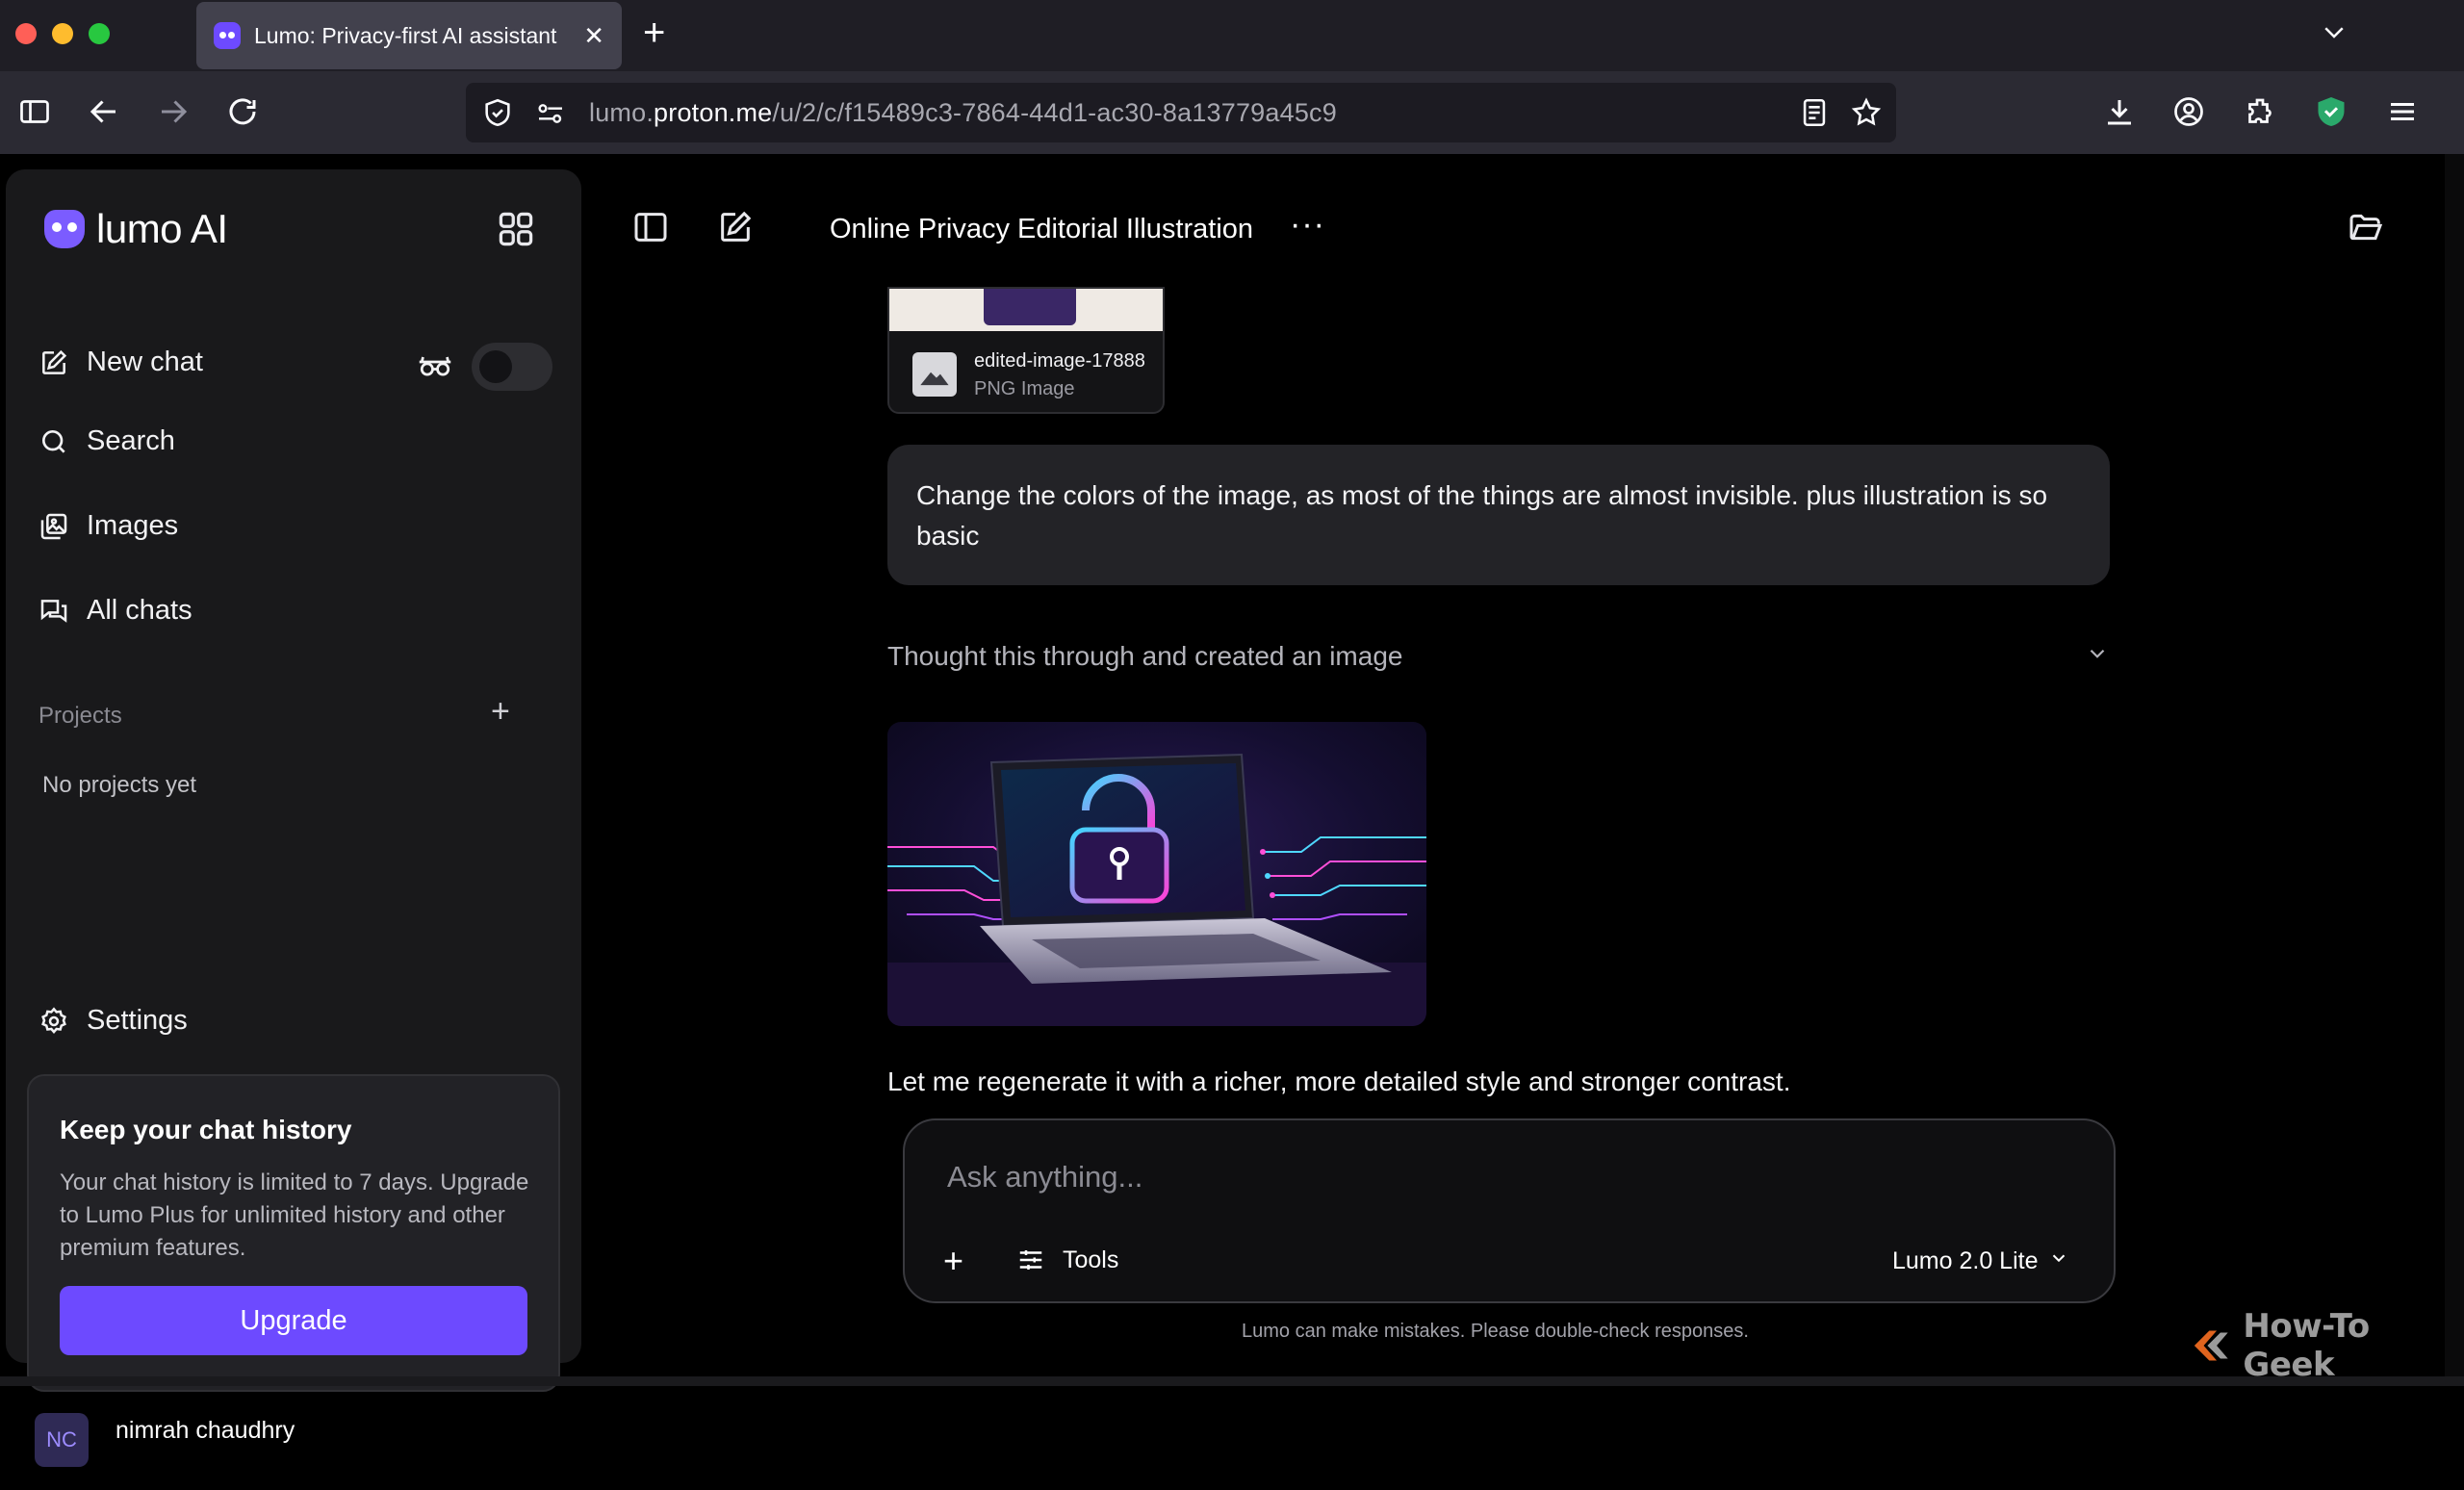 The height and width of the screenshot is (1490, 2464). I want to click on attachment-type: PNG Image, so click(1024, 388).